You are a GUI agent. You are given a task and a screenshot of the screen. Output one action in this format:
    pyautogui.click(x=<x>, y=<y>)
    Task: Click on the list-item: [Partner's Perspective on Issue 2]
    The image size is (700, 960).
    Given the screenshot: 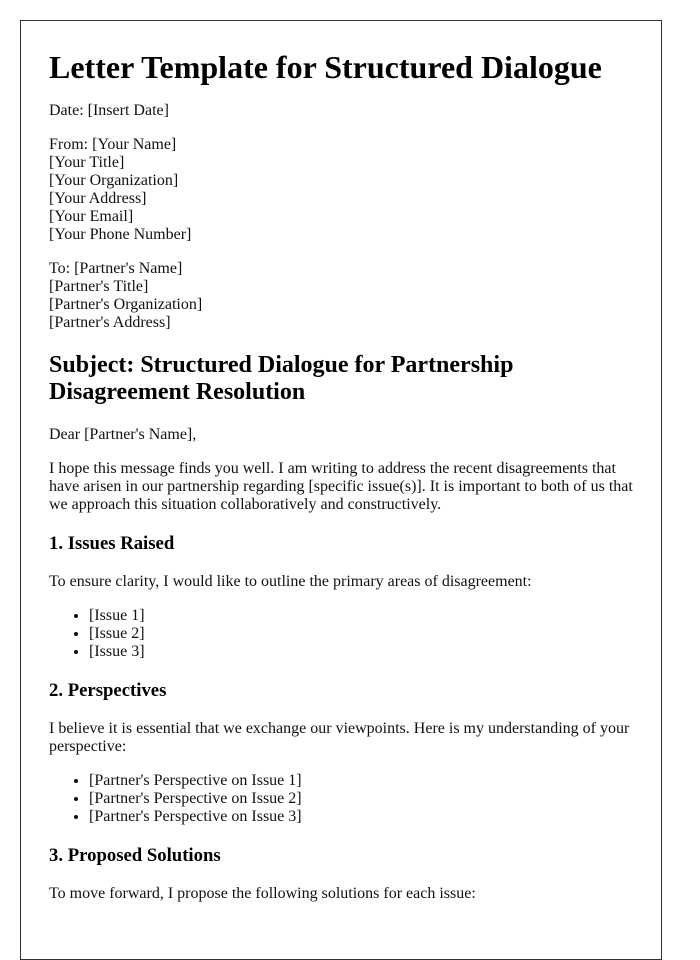 What is the action you would take?
    pyautogui.click(x=361, y=799)
    